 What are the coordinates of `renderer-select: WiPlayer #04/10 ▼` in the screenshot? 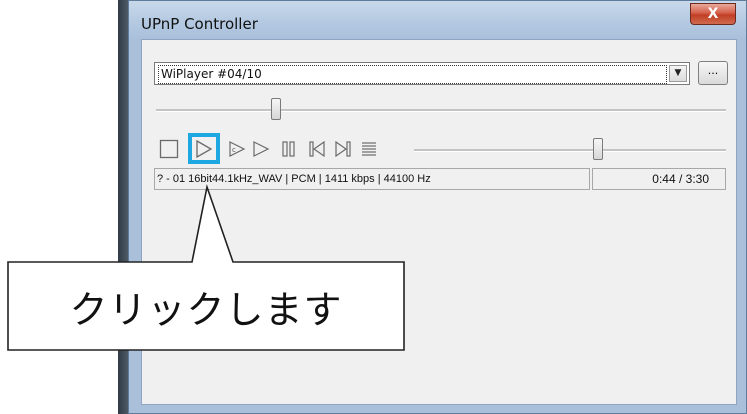 It's located at (422, 73).